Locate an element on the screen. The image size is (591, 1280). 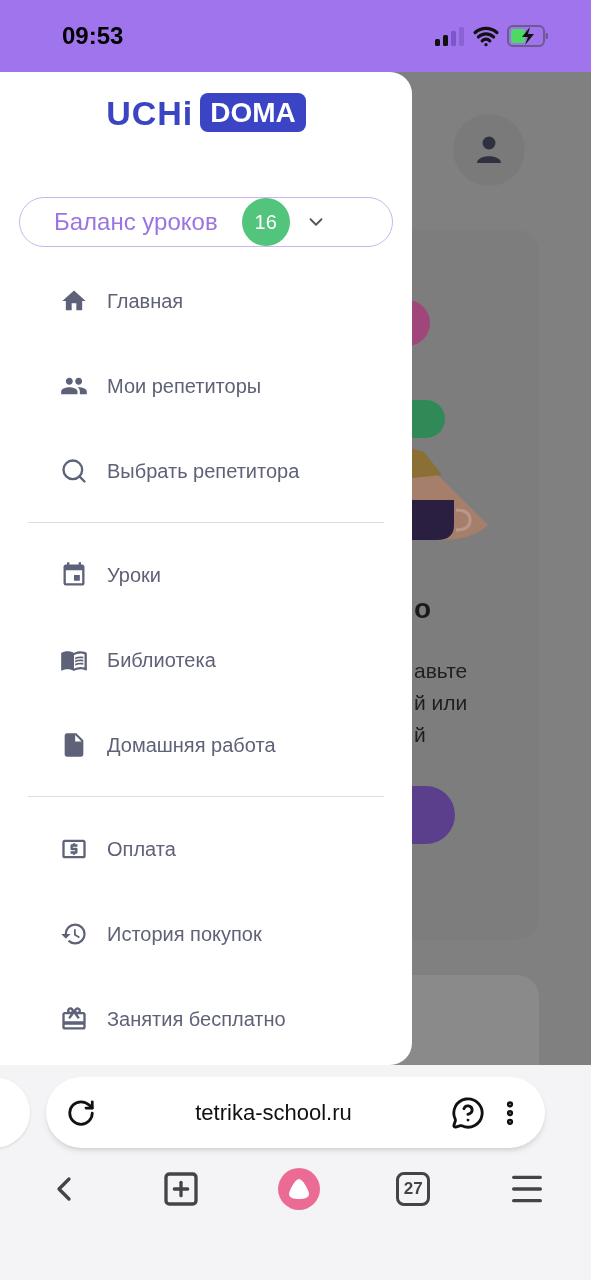
logo: UCHi DOMA is located at coordinates (206, 112).